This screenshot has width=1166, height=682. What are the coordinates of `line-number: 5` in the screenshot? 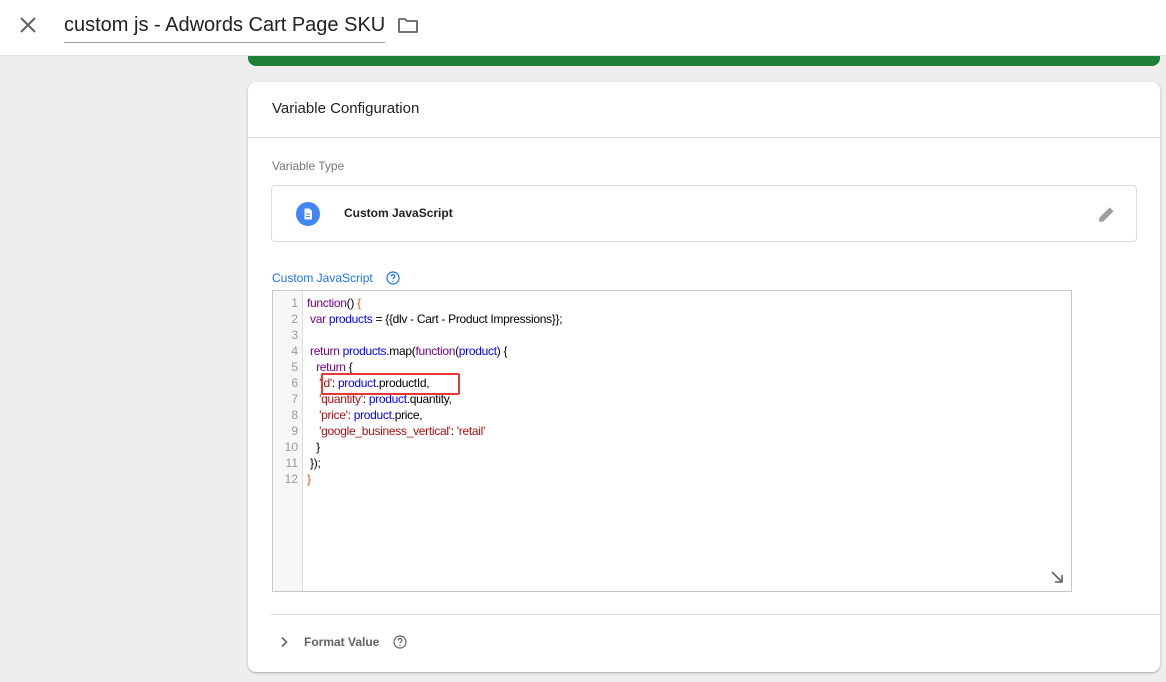 It's located at (294, 367).